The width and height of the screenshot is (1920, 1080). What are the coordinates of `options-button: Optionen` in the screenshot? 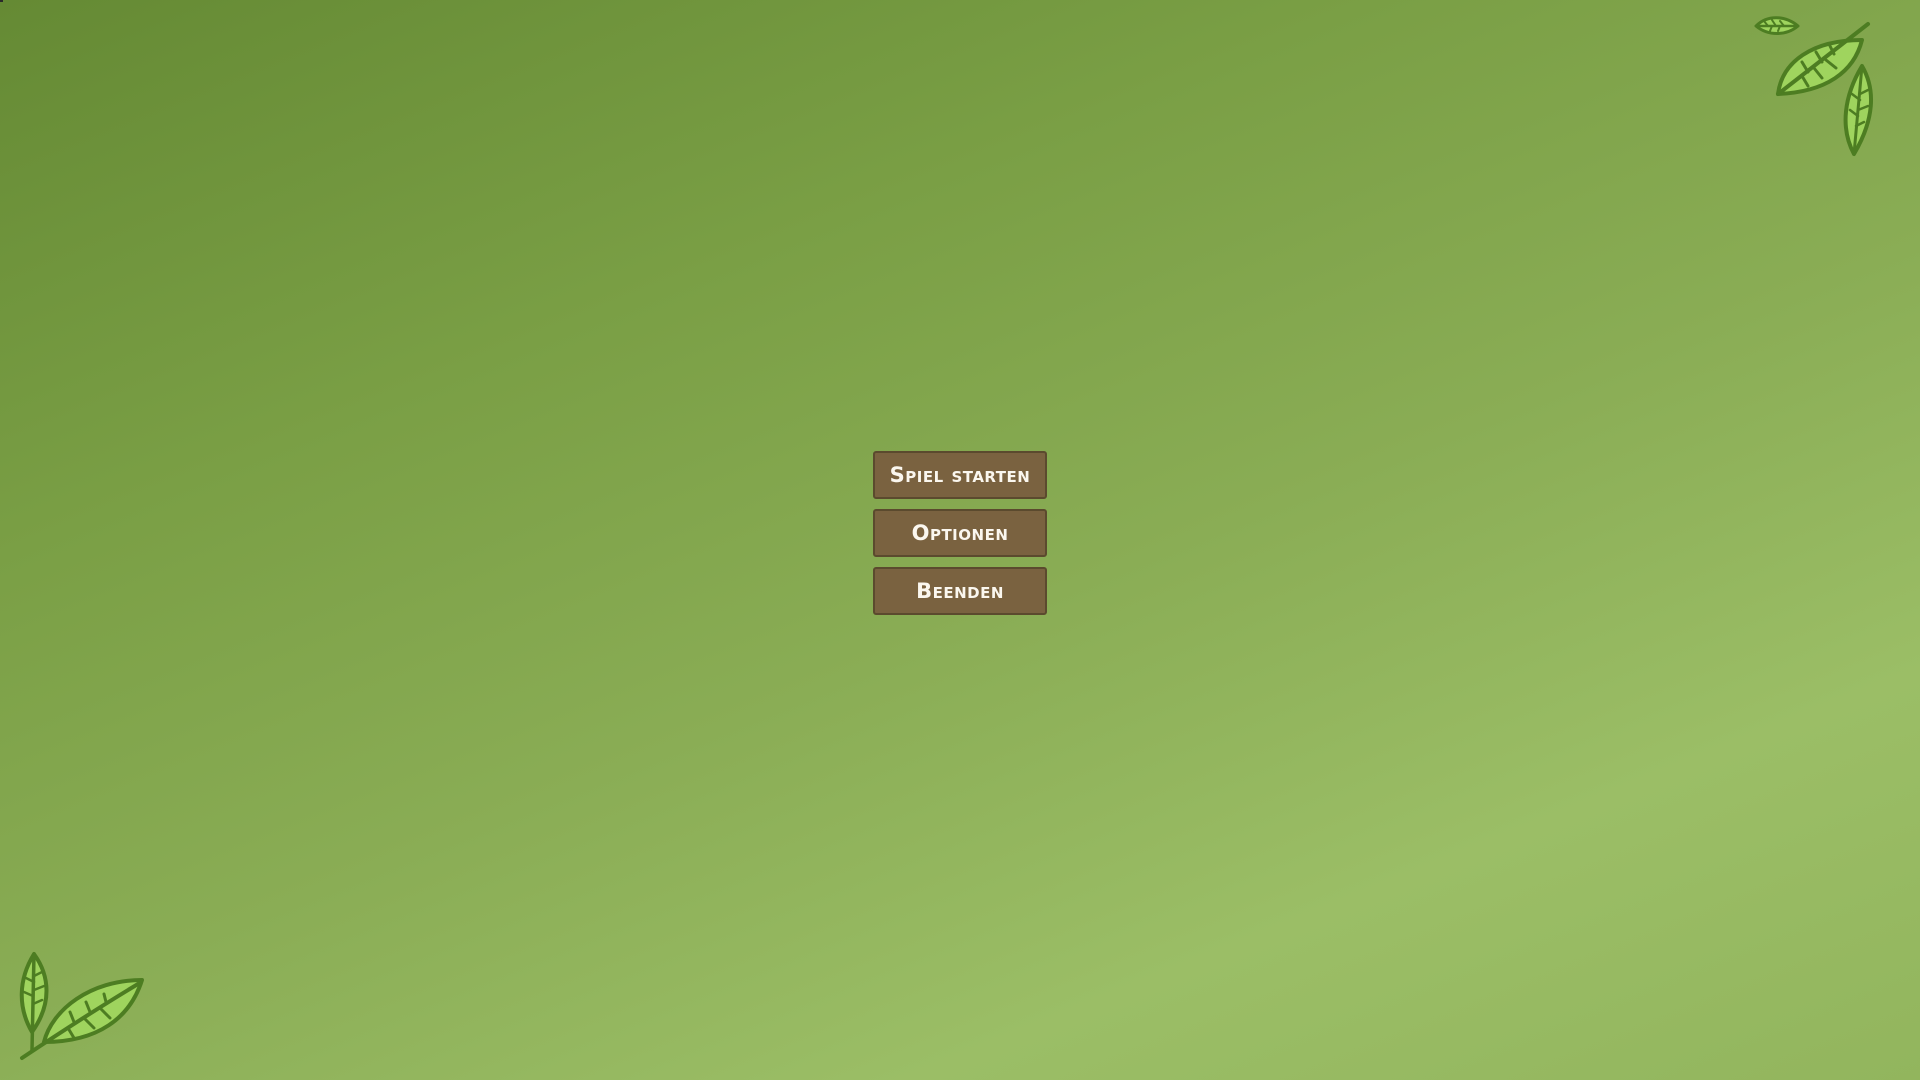 It's located at (960, 533).